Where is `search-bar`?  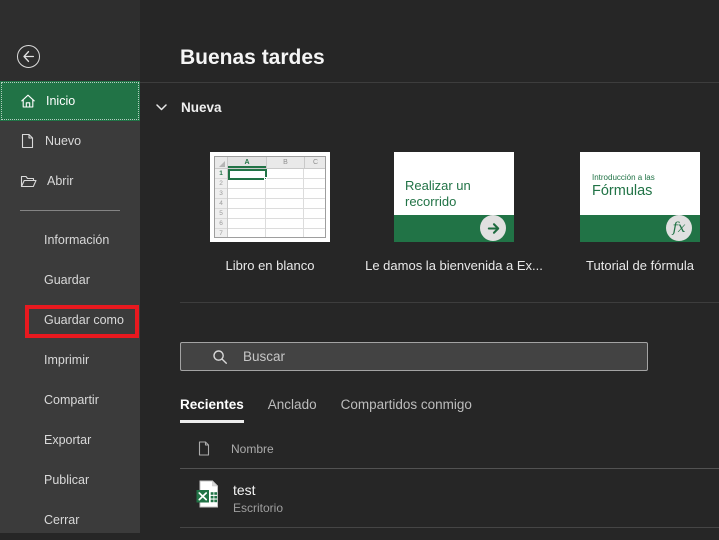
search-bar is located at coordinates (414, 356).